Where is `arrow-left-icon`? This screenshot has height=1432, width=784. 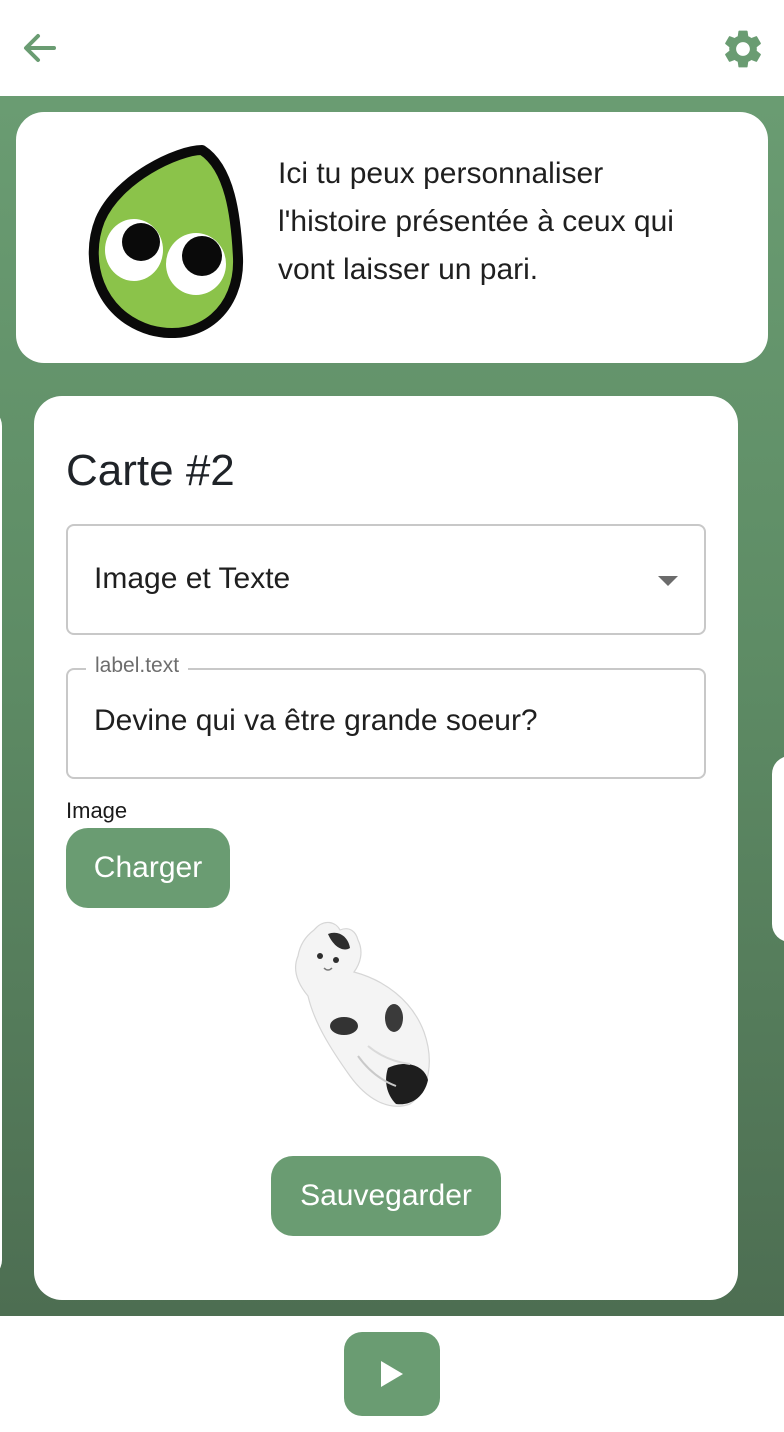
arrow-left-icon is located at coordinates (40, 48).